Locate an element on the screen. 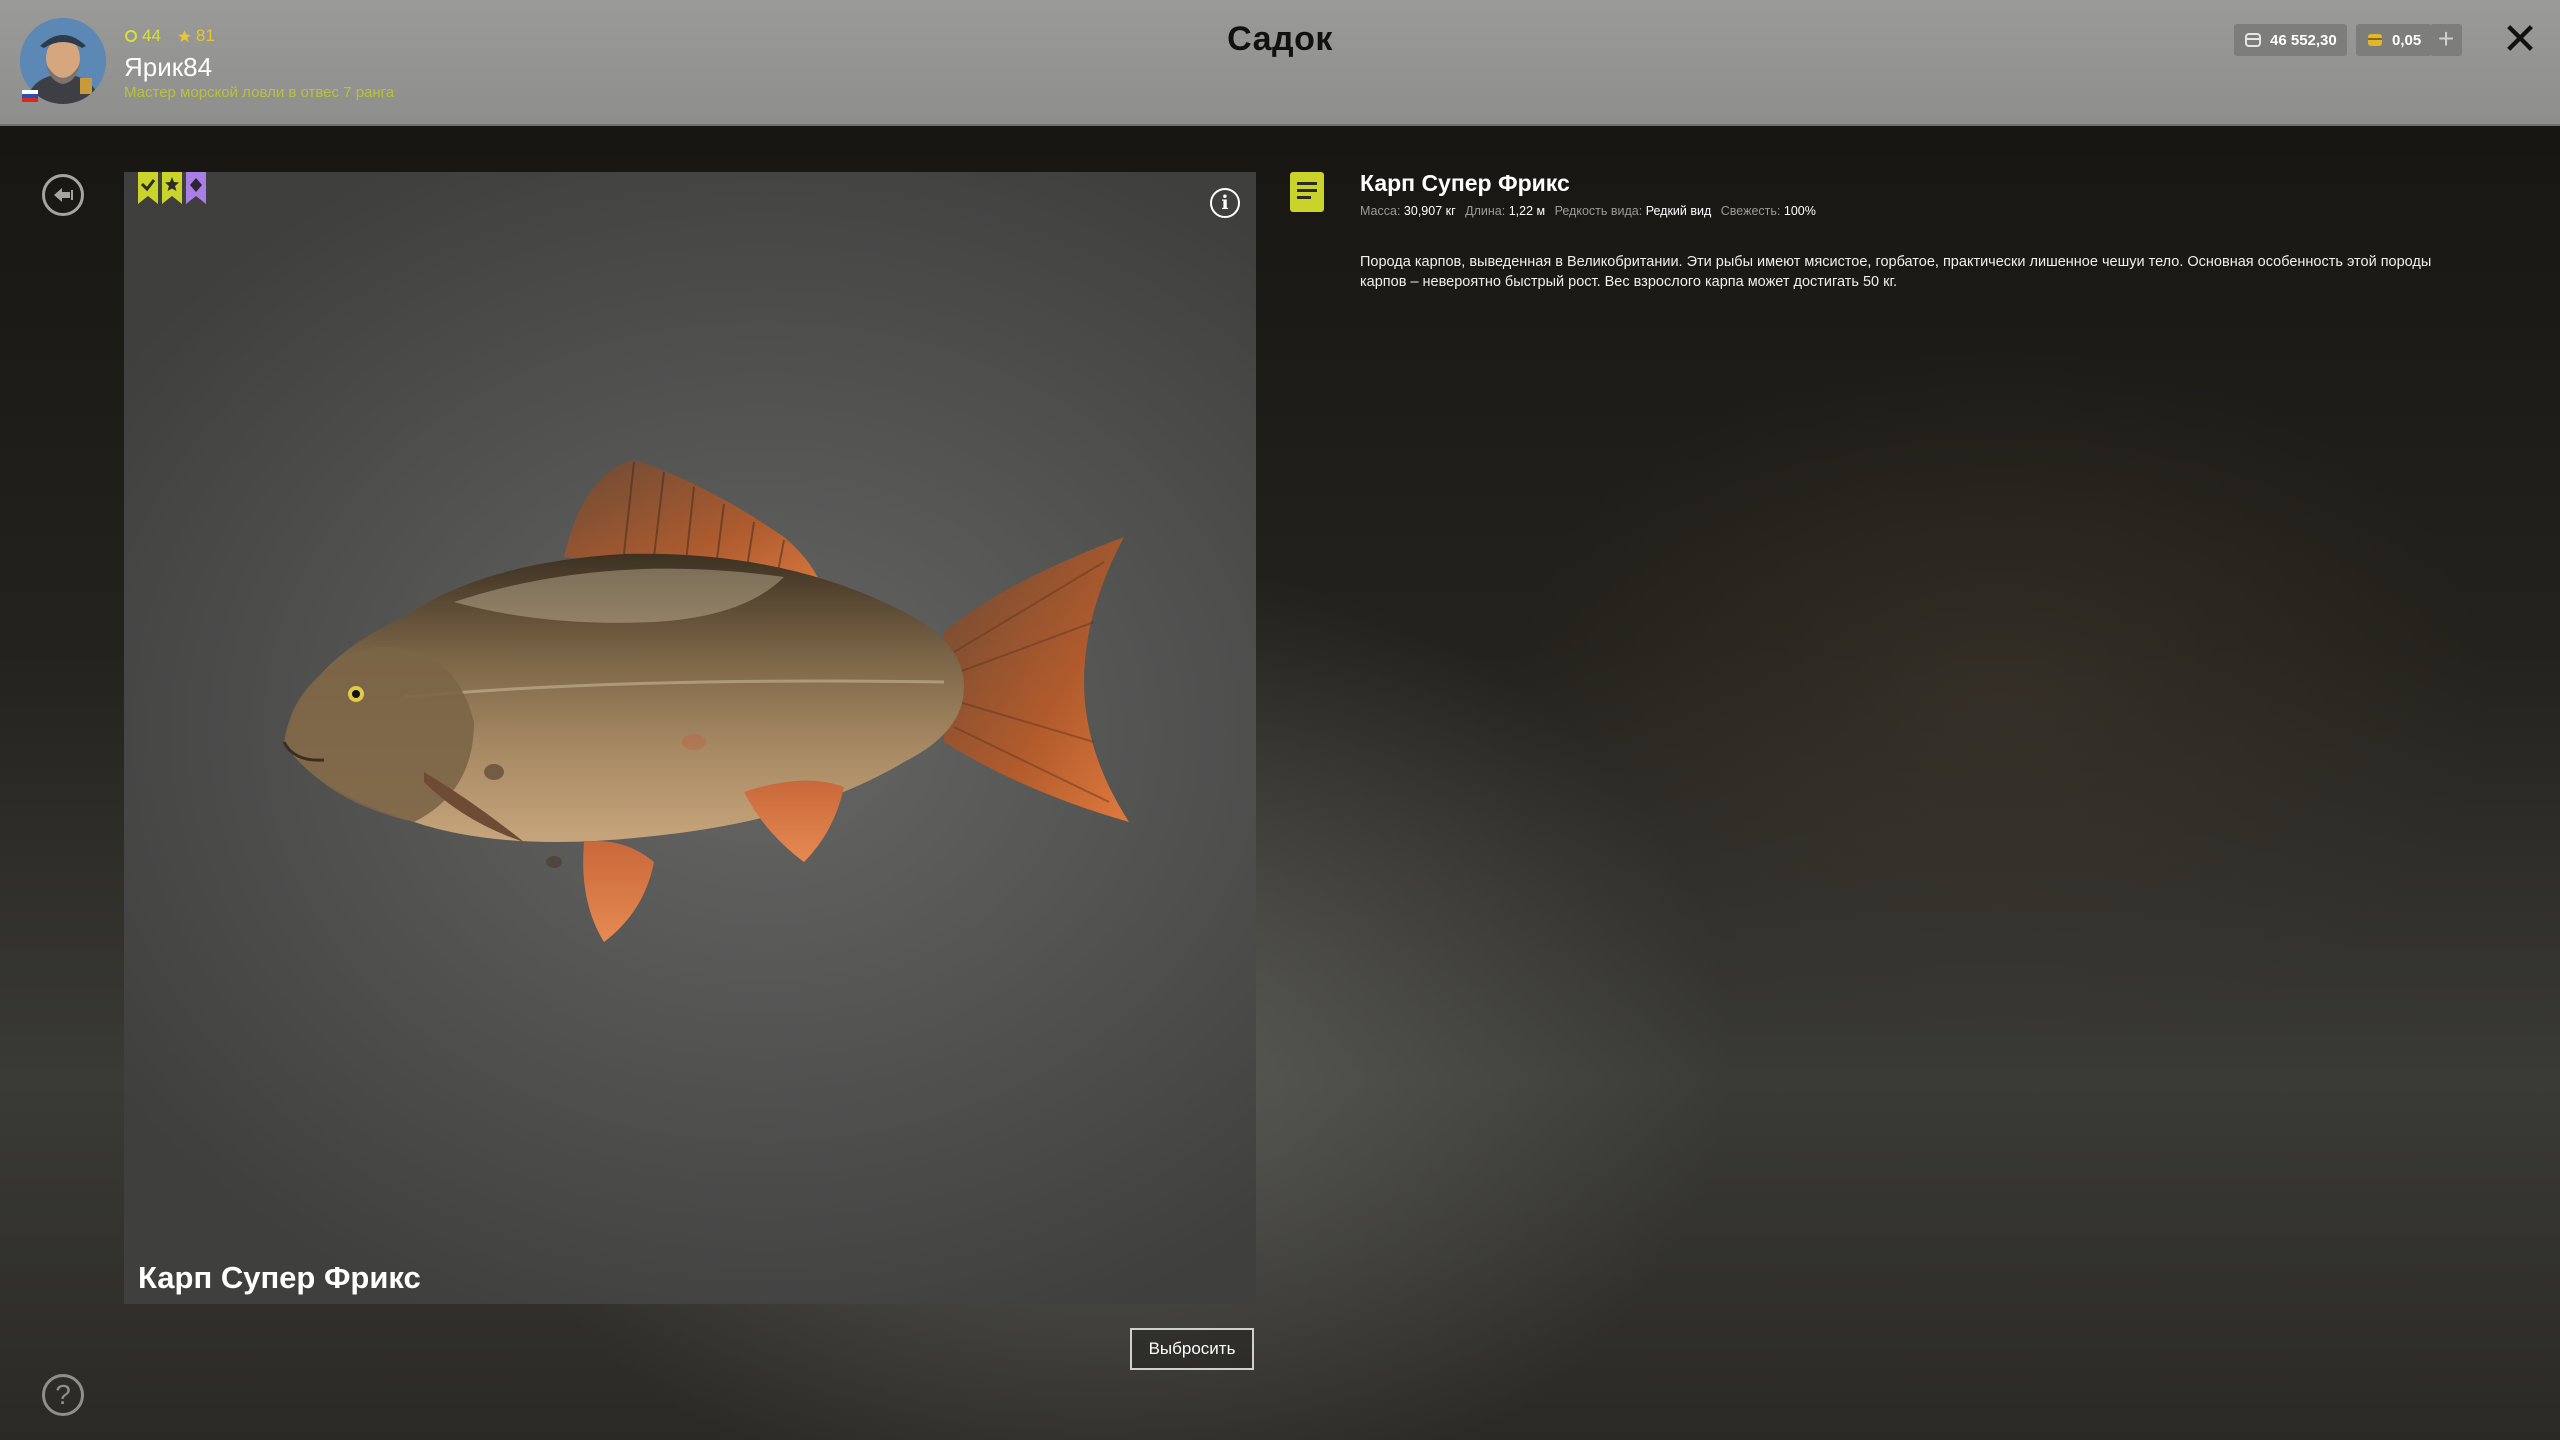  back-button is located at coordinates (63, 195).